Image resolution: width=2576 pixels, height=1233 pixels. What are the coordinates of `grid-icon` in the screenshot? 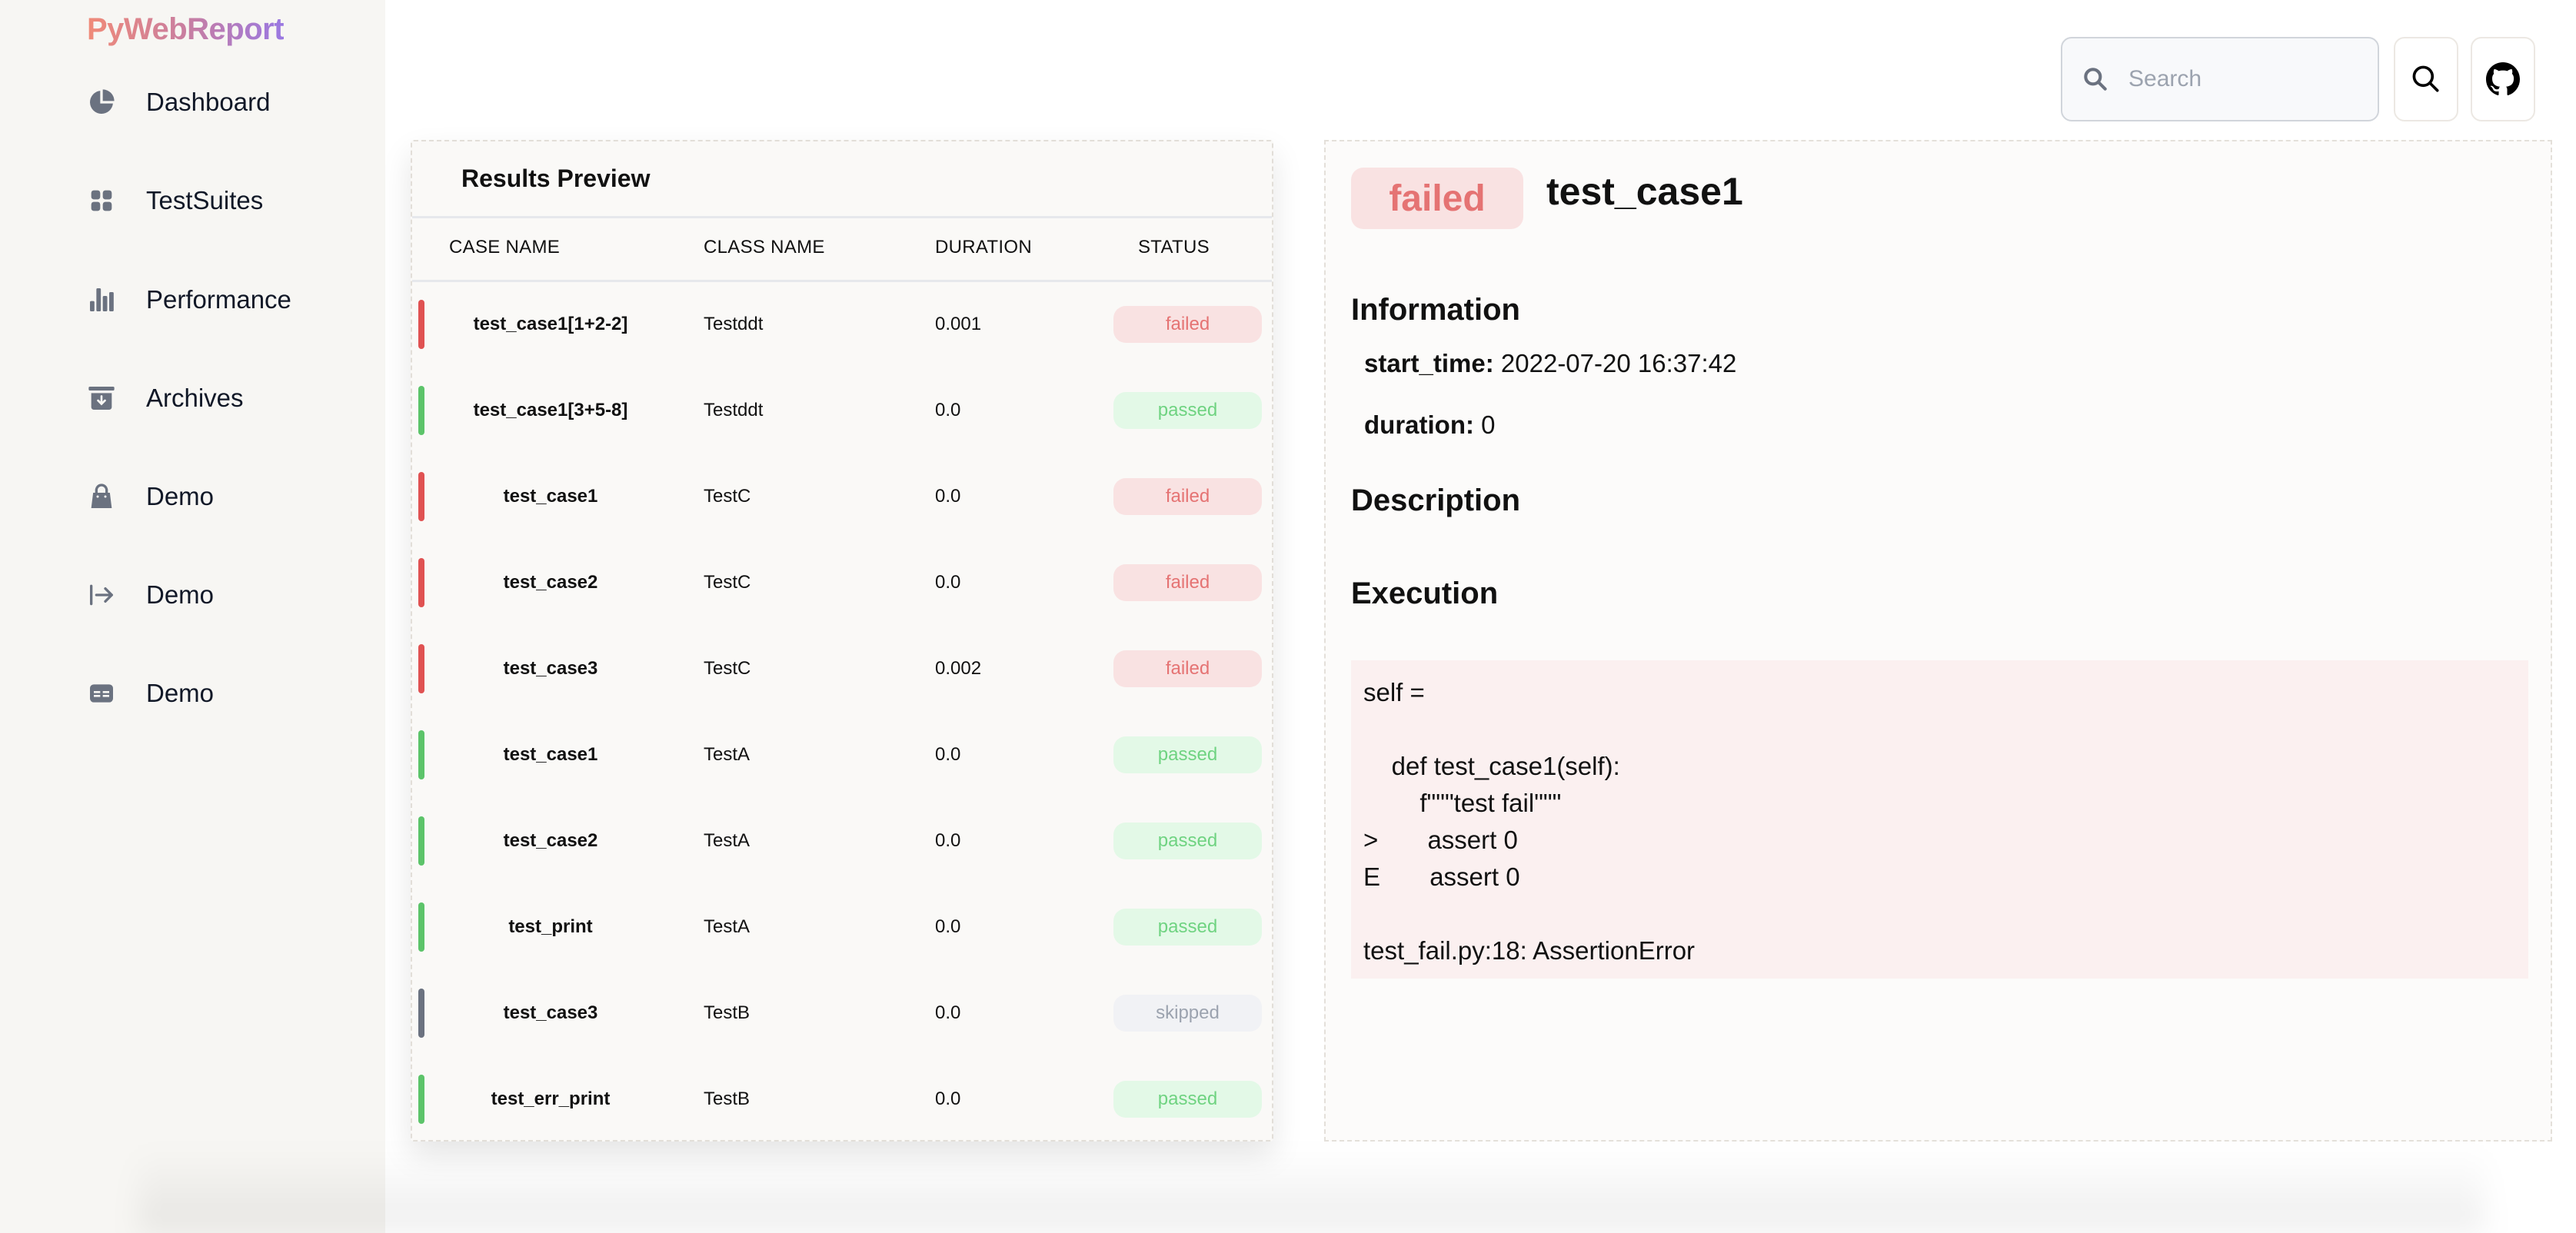 It's located at (101, 201).